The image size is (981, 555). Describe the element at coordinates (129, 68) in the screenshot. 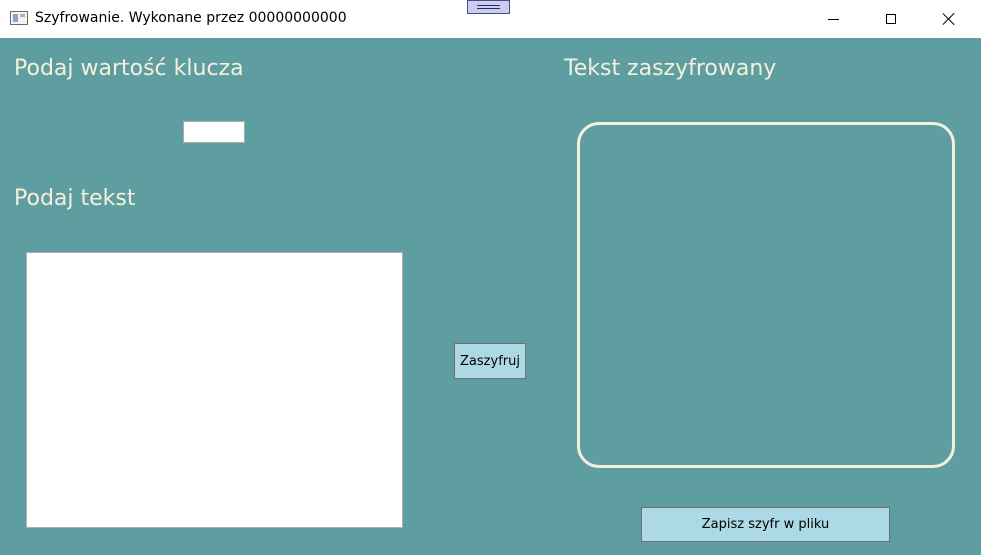

I see `key-label: Podaj wartość klucza` at that location.